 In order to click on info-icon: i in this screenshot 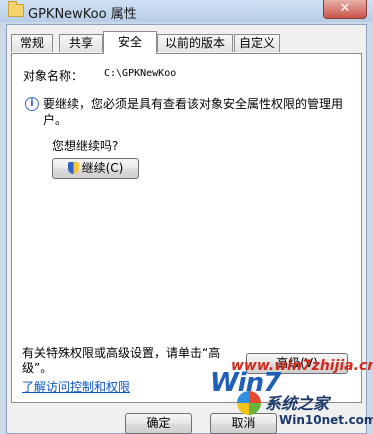, I will do `click(32, 104)`.